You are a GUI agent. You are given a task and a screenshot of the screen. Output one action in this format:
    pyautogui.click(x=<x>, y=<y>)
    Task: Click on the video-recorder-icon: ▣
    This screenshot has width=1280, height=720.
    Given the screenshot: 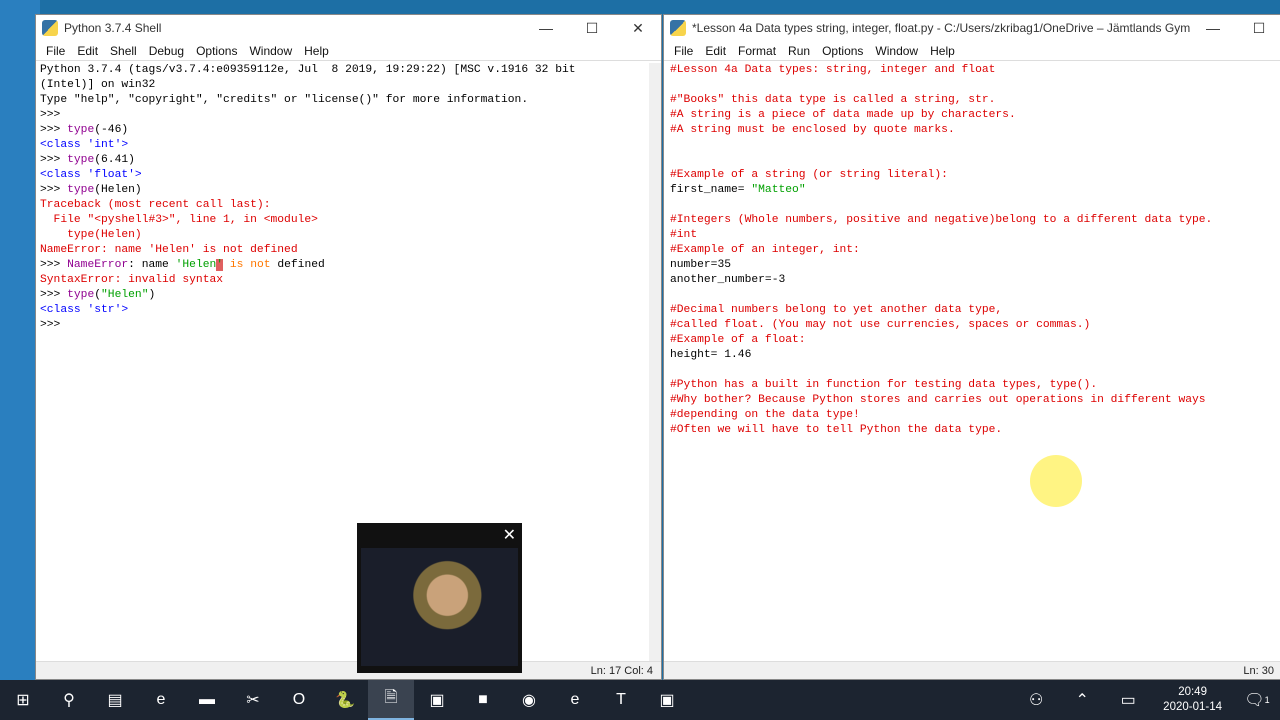 What is the action you would take?
    pyautogui.click(x=437, y=700)
    